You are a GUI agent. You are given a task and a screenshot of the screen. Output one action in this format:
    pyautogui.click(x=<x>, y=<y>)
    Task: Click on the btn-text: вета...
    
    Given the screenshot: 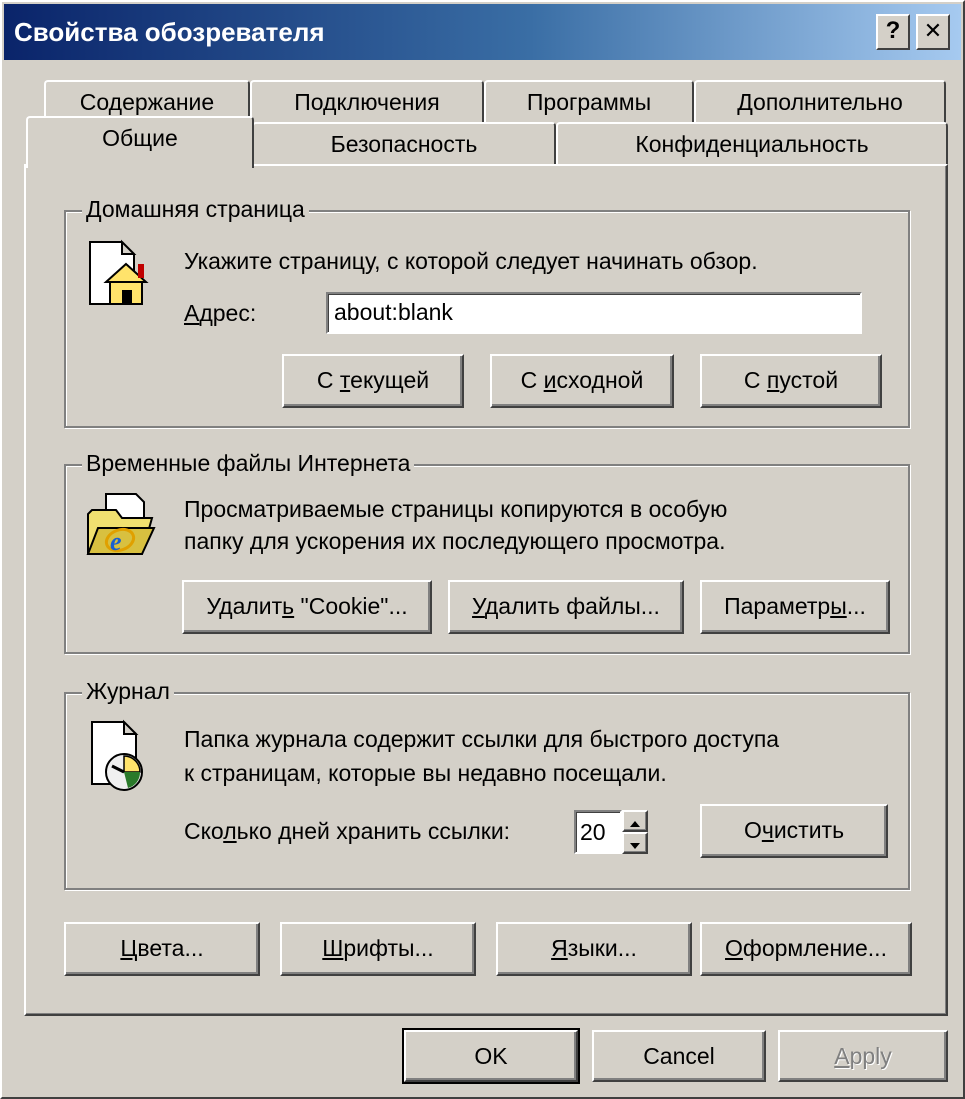 What is the action you would take?
    pyautogui.click(x=170, y=948)
    